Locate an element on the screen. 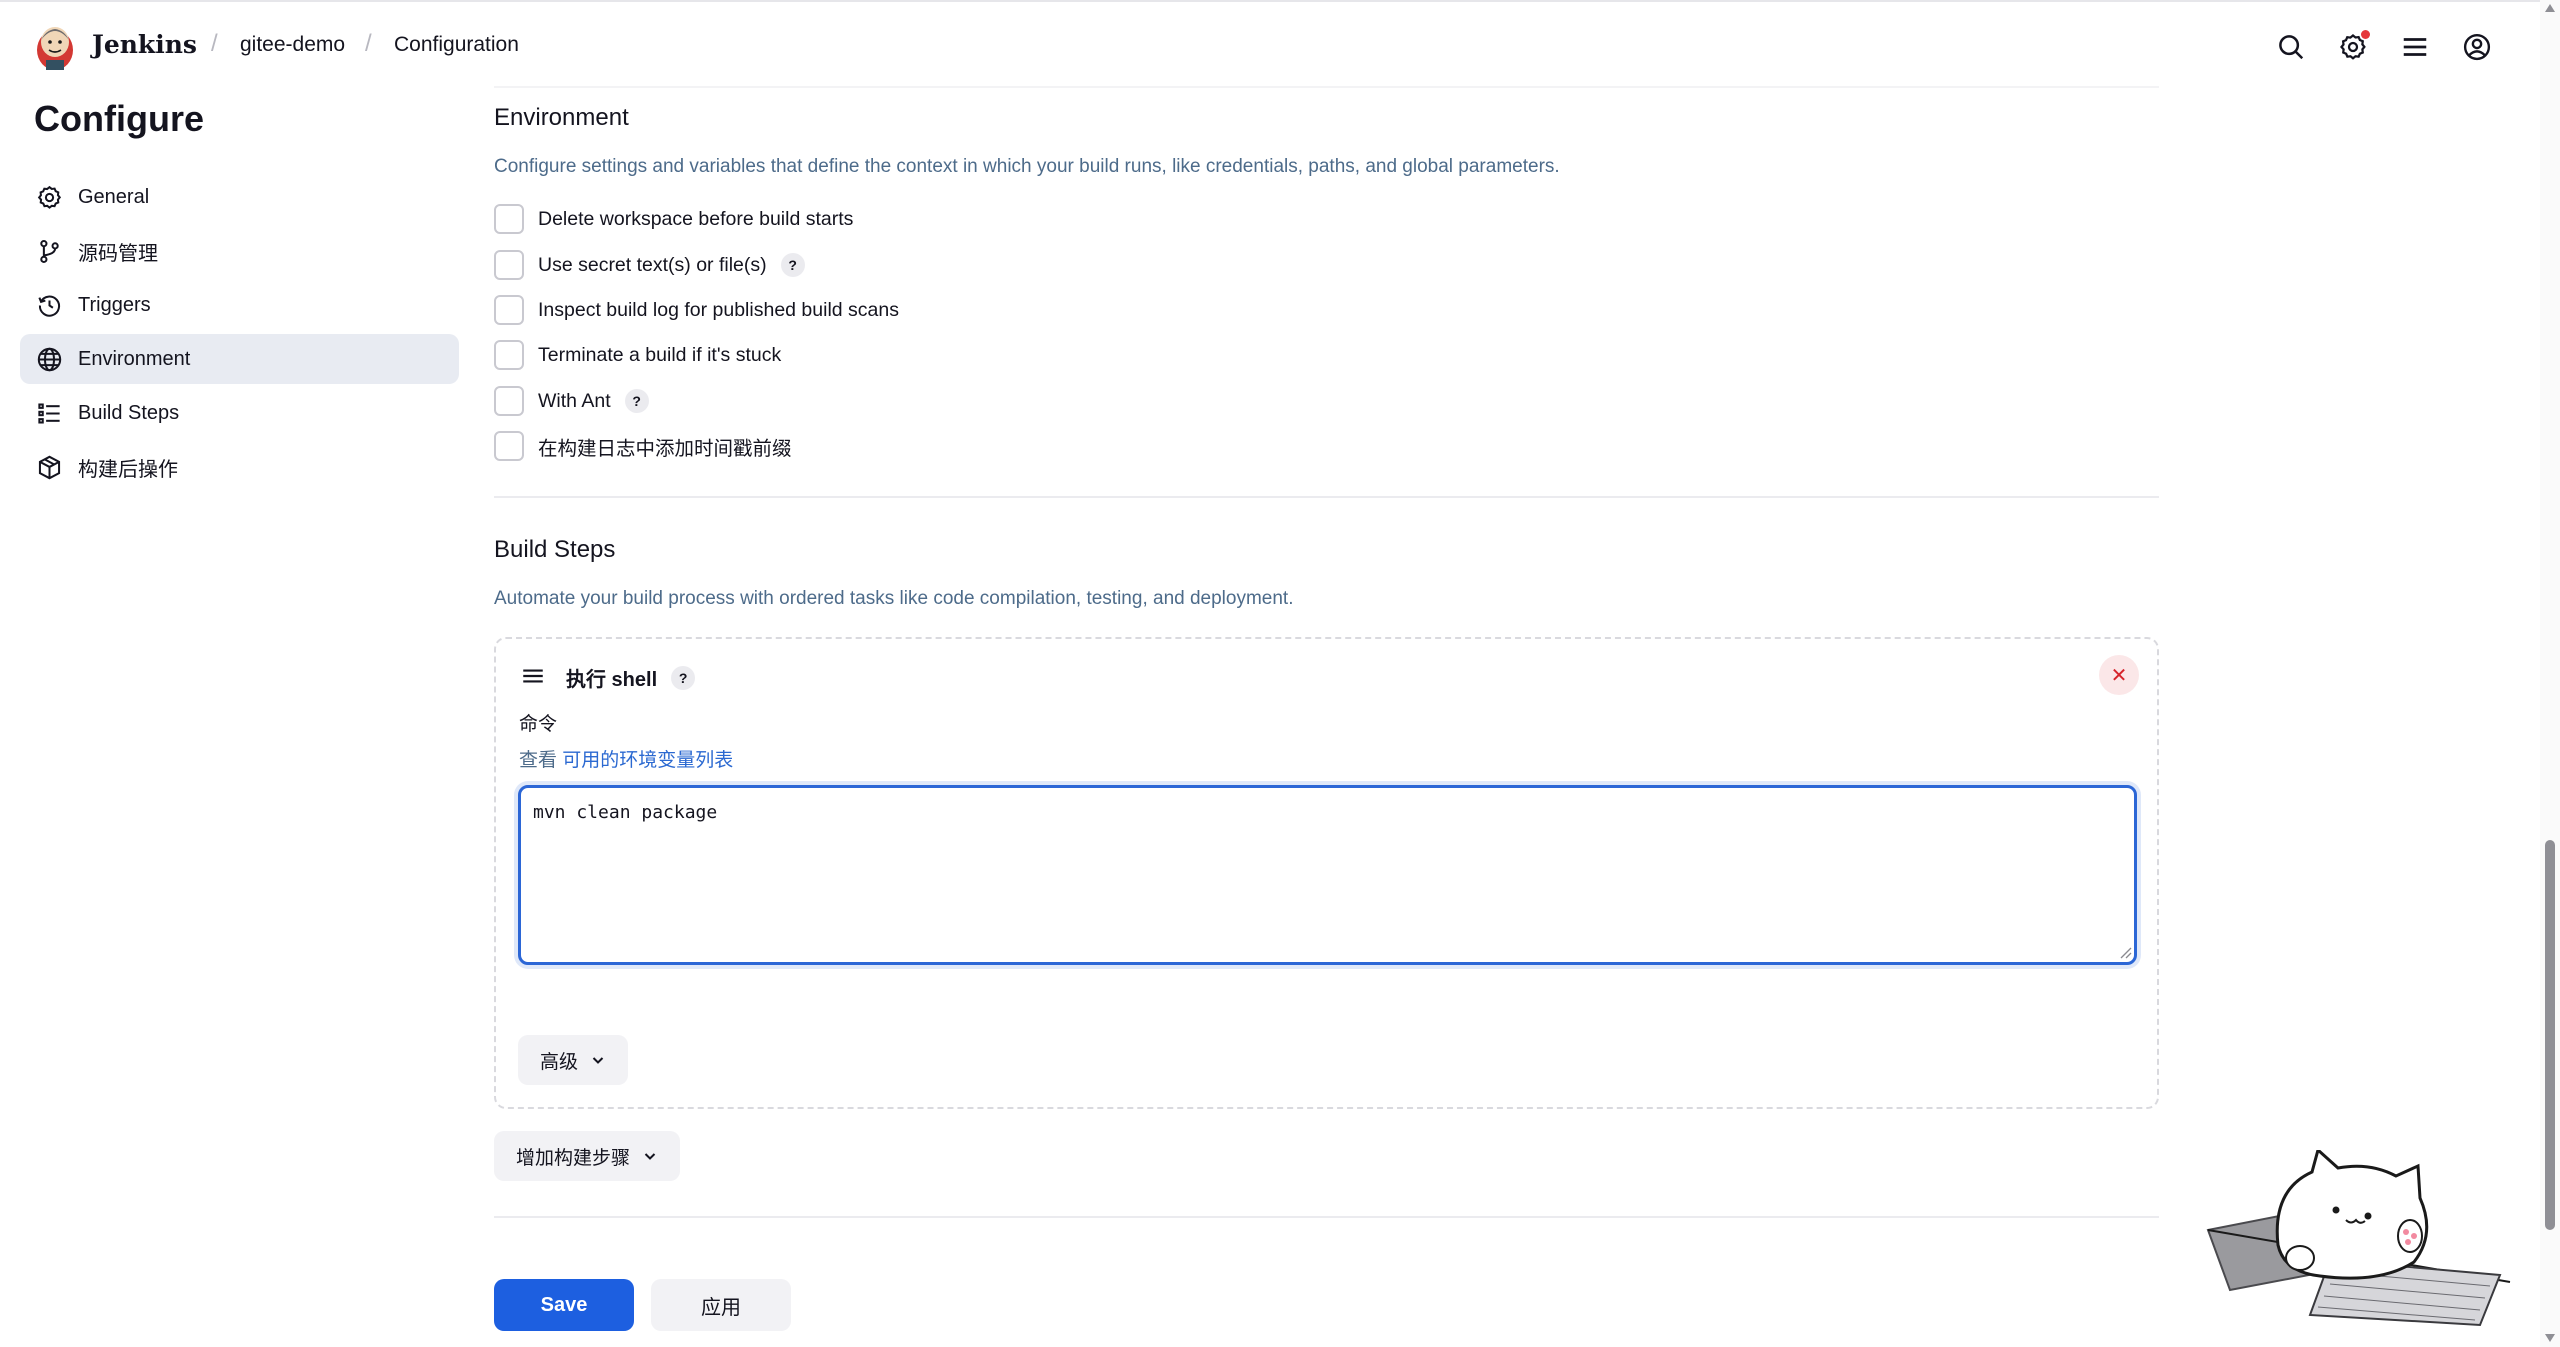 Image resolution: width=2560 pixels, height=1347 pixels. step-title-text: 执行 shell is located at coordinates (612, 680).